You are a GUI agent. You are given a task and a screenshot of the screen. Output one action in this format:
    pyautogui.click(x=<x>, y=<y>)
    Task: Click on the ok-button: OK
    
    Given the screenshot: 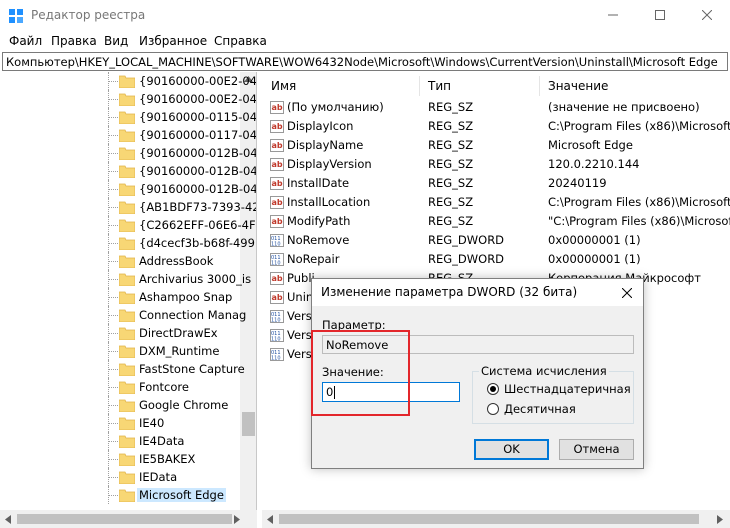 What is the action you would take?
    pyautogui.click(x=511, y=449)
    